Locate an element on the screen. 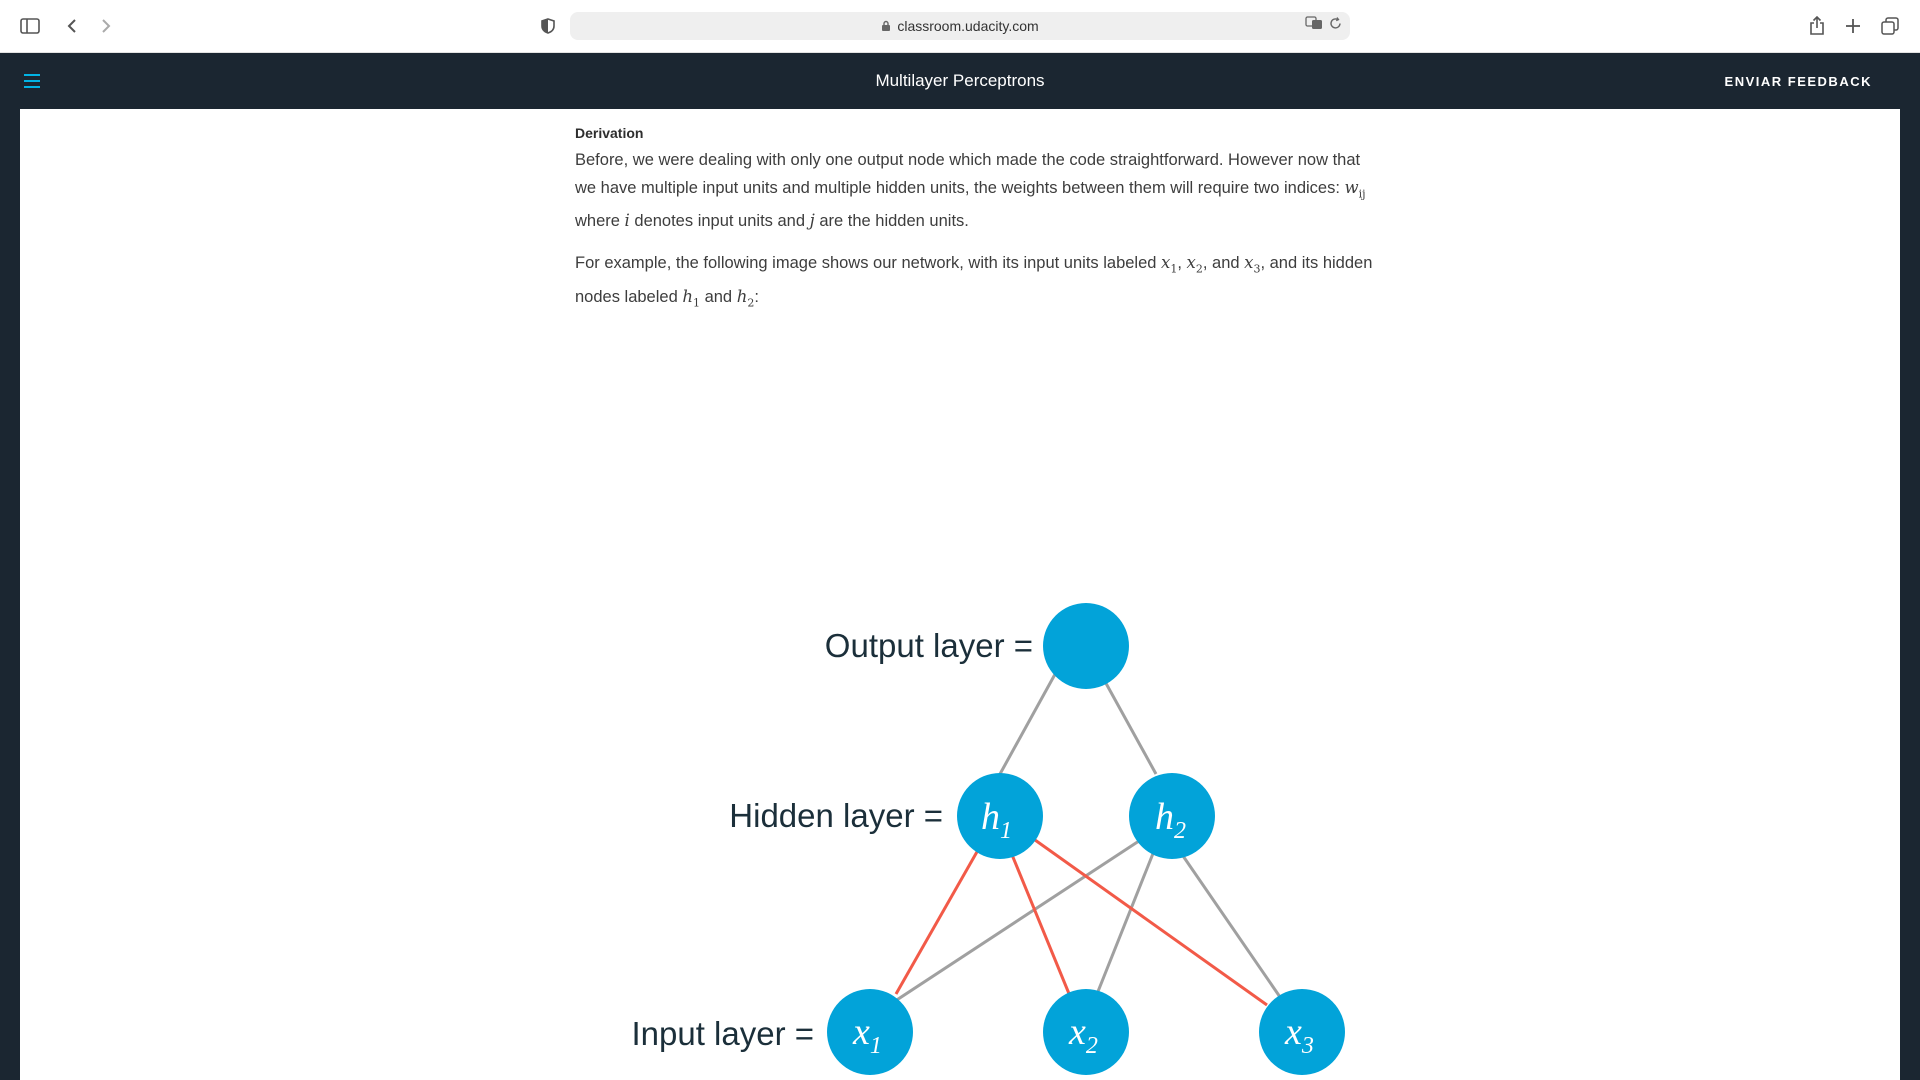 The image size is (1920, 1080). url-text: classroom.udacity.com is located at coordinates (968, 26).